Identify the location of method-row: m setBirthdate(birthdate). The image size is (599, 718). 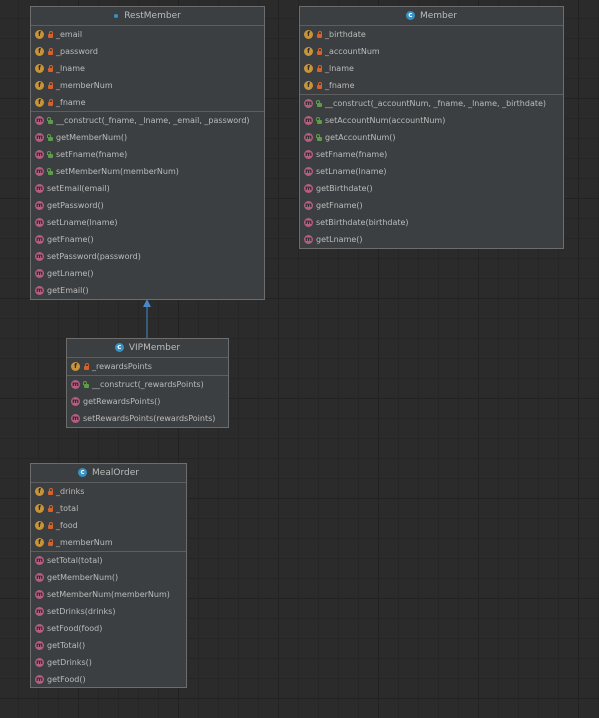
(431, 222).